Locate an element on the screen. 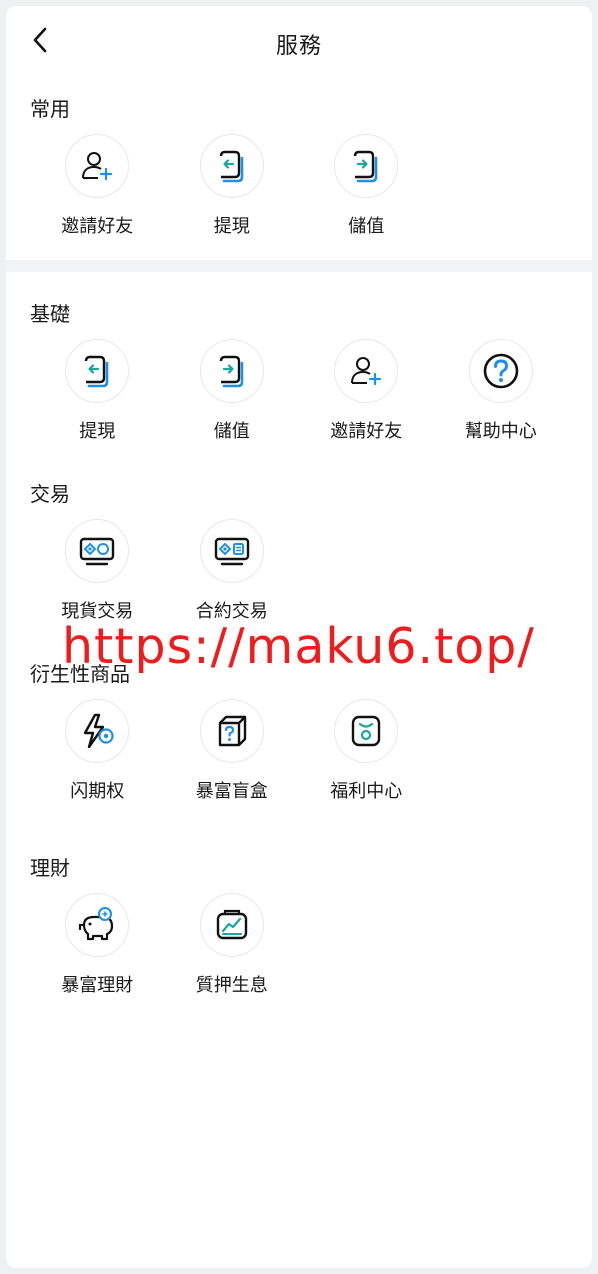  section-trading: 交易 現貨交易 合約交易 is located at coordinates (299, 552).